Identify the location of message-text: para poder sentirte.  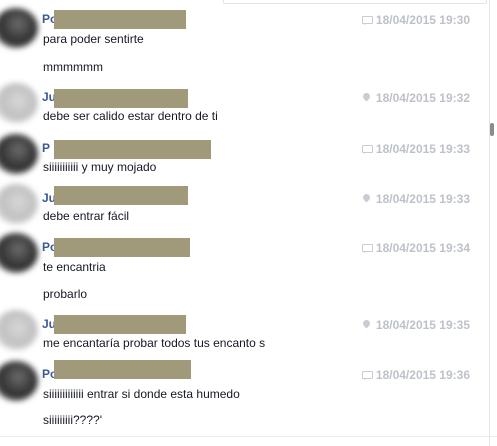
(93, 39).